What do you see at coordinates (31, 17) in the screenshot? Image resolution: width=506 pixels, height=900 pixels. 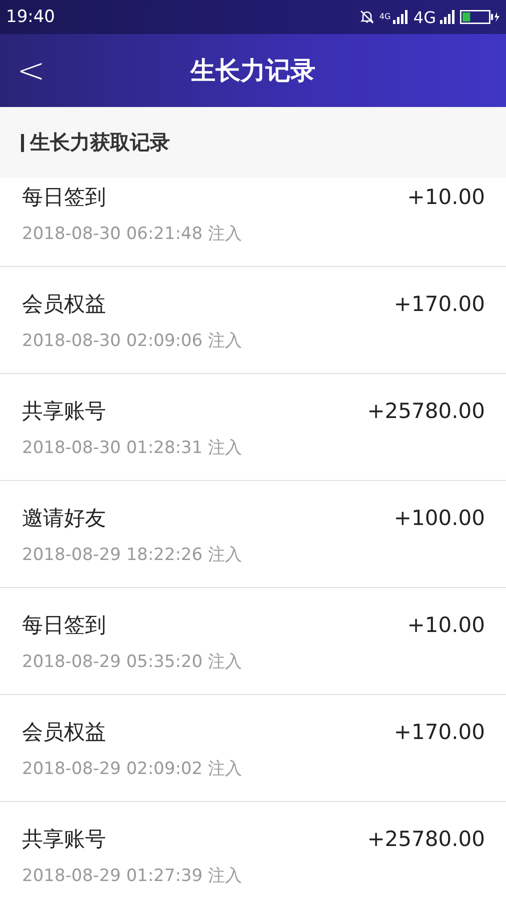 I see `status-time: 19:40` at bounding box center [31, 17].